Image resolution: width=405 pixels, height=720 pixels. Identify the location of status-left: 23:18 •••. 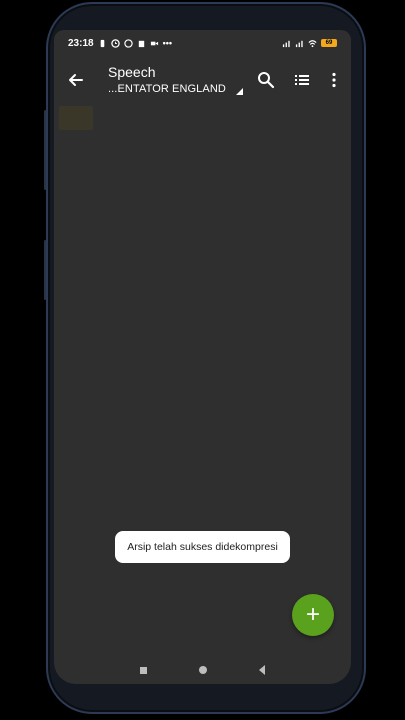
(120, 43).